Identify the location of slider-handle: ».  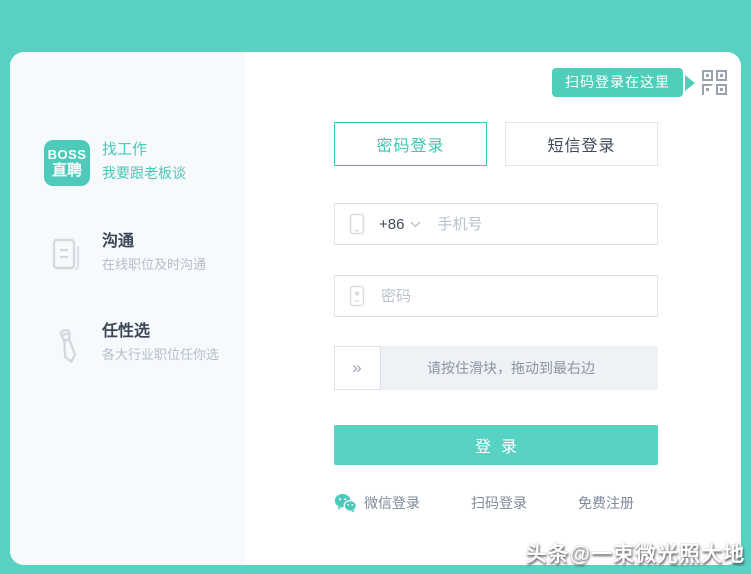
(357, 368).